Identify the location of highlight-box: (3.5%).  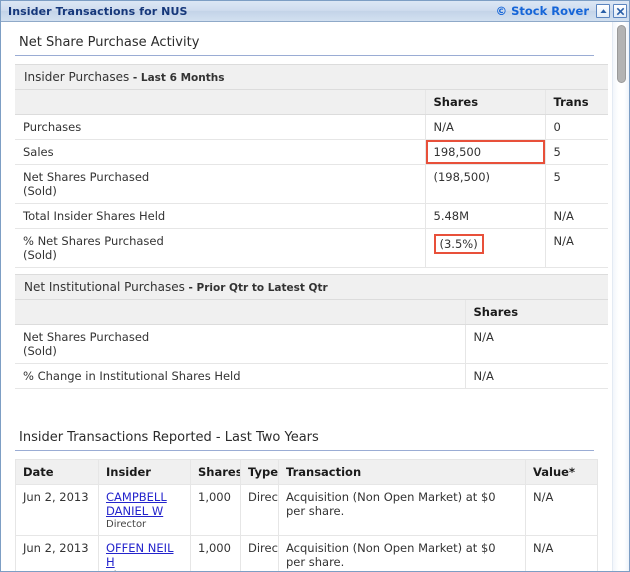
(458, 244).